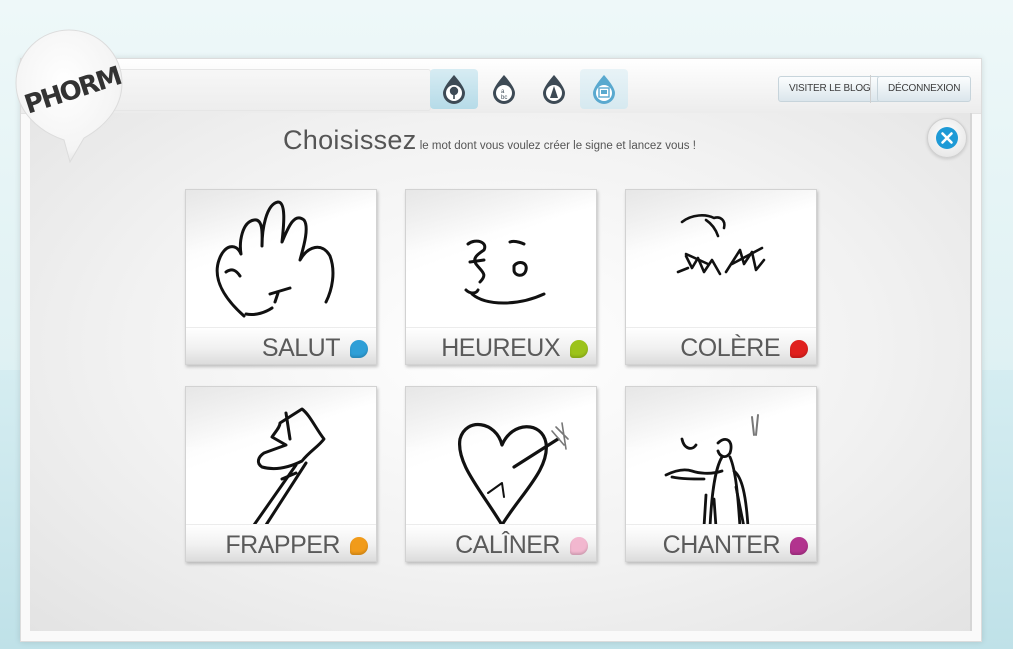 The height and width of the screenshot is (649, 1013). Describe the element at coordinates (301, 348) in the screenshot. I see `card-label: SALUT` at that location.